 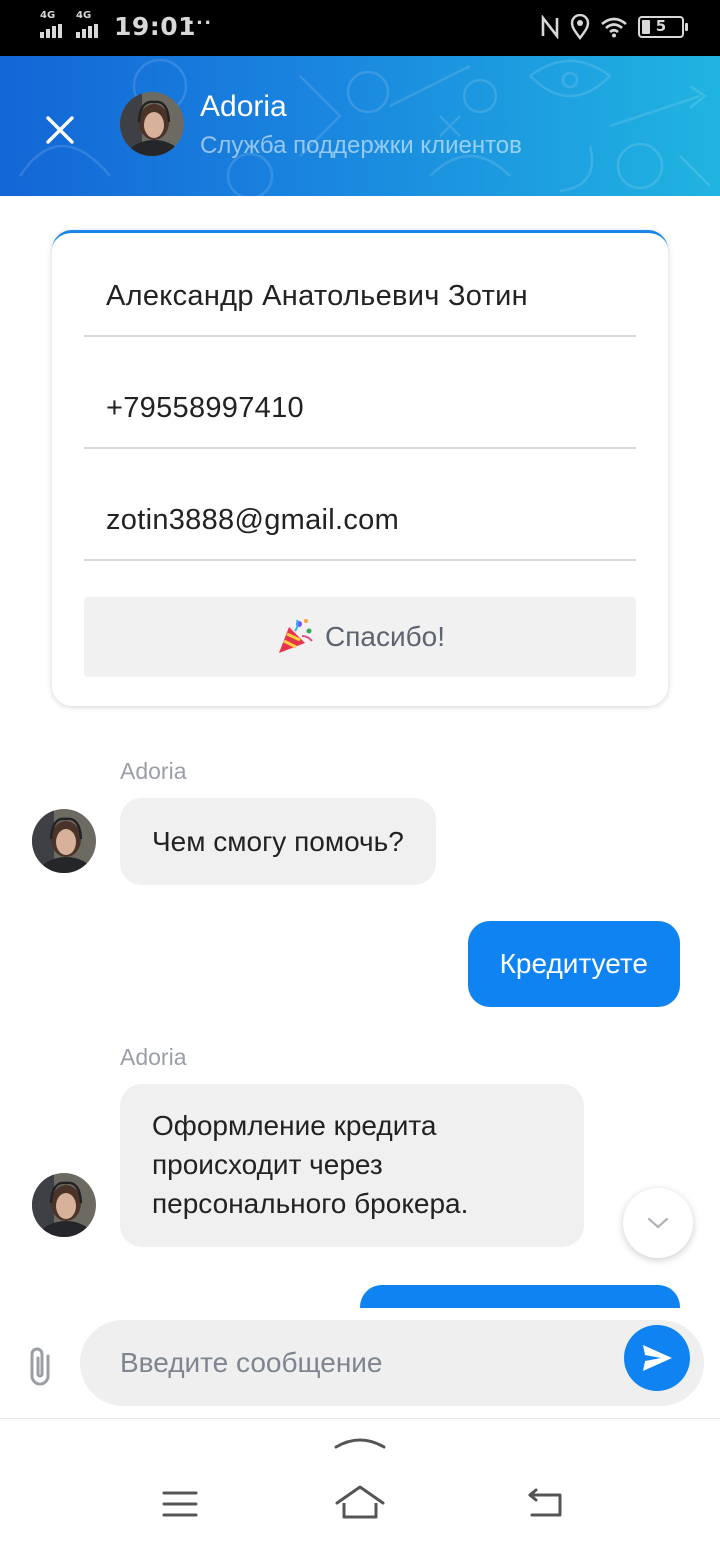 I want to click on send-button, so click(x=657, y=1358).